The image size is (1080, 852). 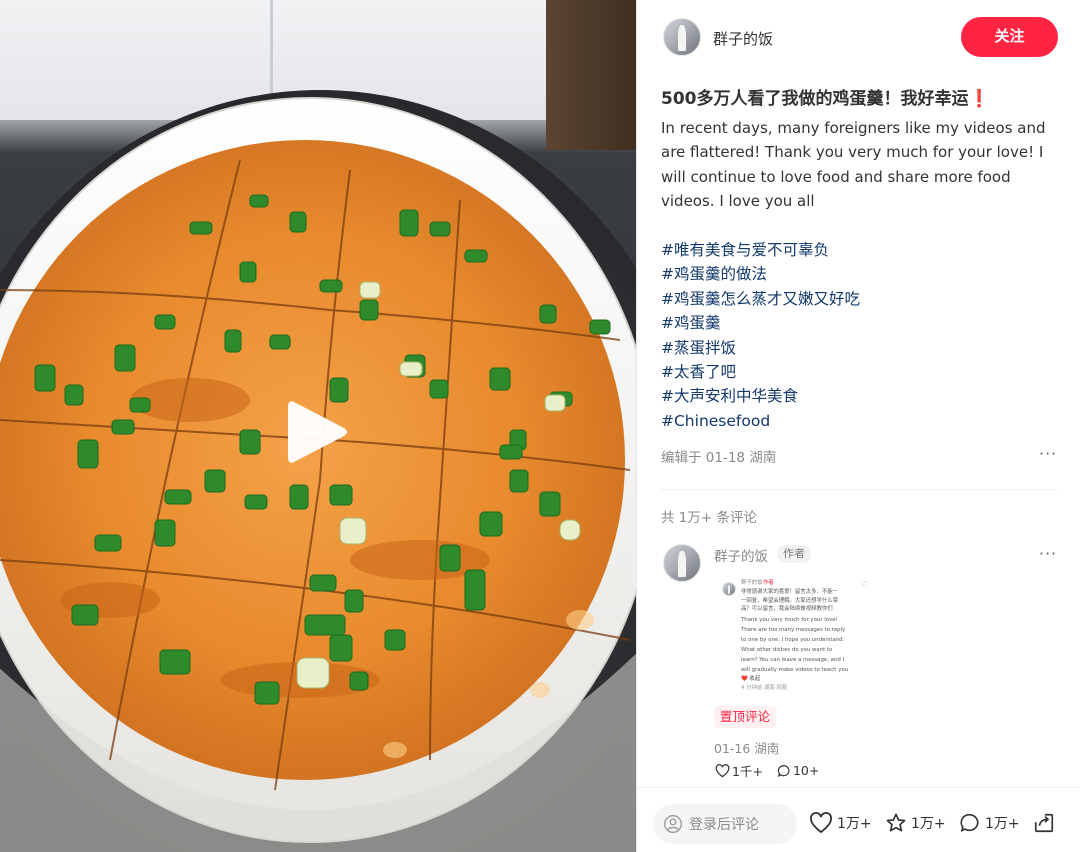 What do you see at coordinates (794, 554) in the screenshot?
I see `author-badge: 作者` at bounding box center [794, 554].